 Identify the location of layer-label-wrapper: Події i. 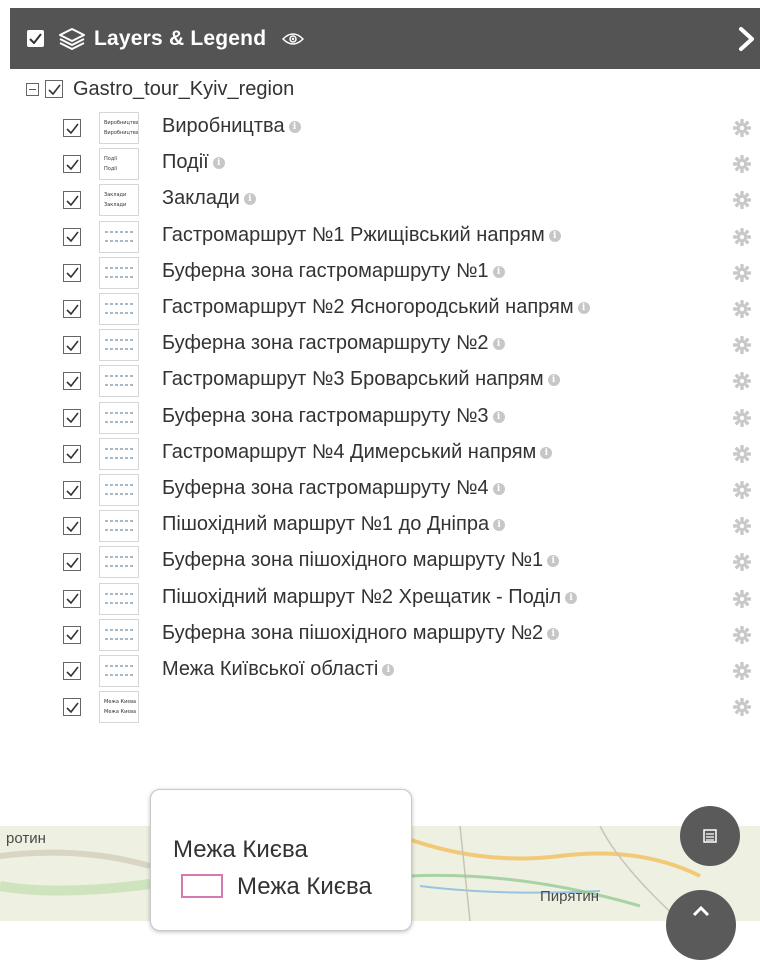
(193, 162).